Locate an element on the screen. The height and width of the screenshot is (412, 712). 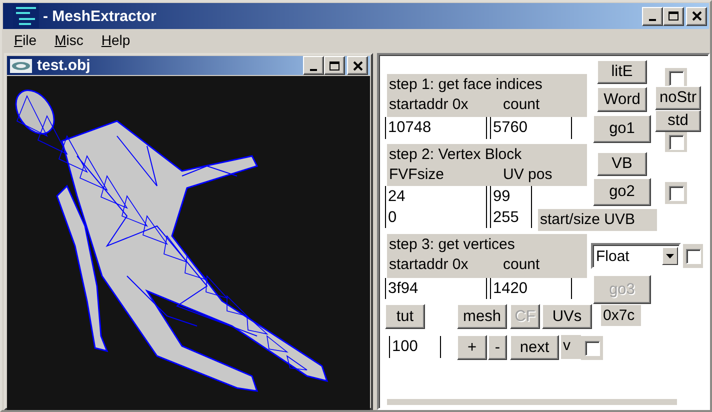
menu-item: File is located at coordinates (25, 40).